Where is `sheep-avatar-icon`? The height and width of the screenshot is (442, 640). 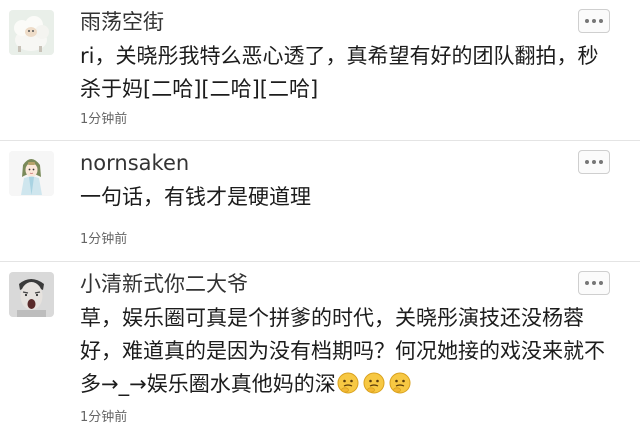
sheep-avatar-icon is located at coordinates (31, 32).